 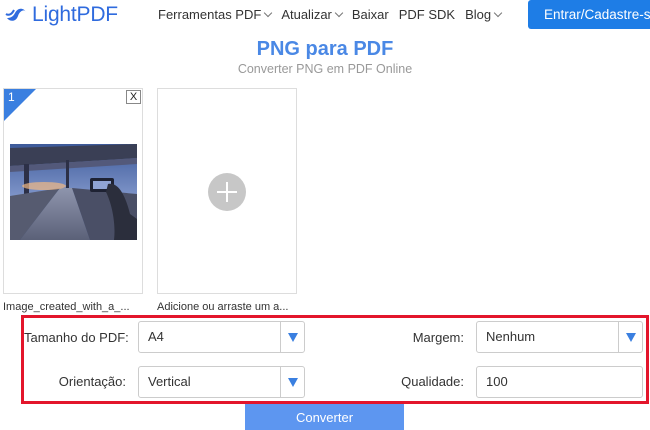 I want to click on plus-icon, so click(x=227, y=192).